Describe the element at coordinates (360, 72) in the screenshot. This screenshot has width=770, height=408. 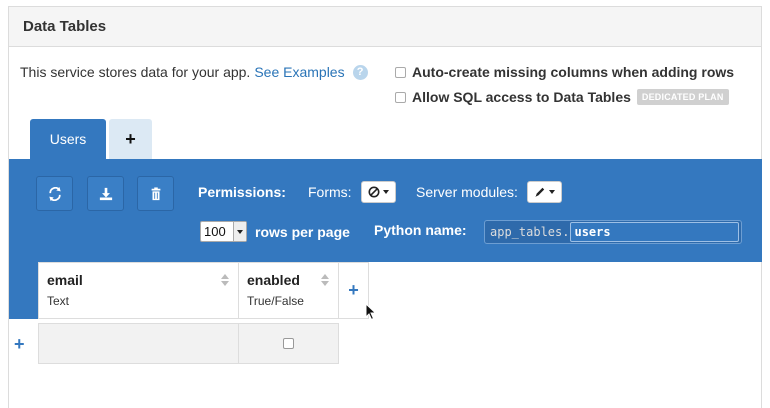
I see `question-icon: ?` at that location.